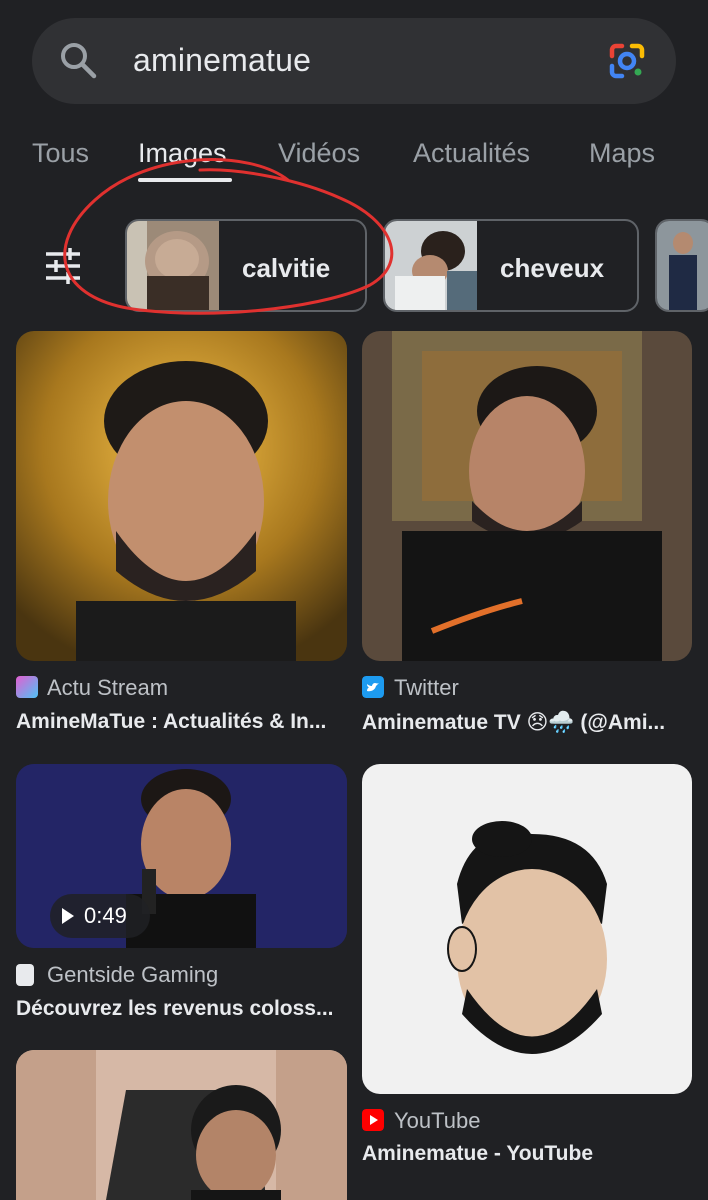  What do you see at coordinates (25, 975) in the screenshot?
I see `gentside-icon` at bounding box center [25, 975].